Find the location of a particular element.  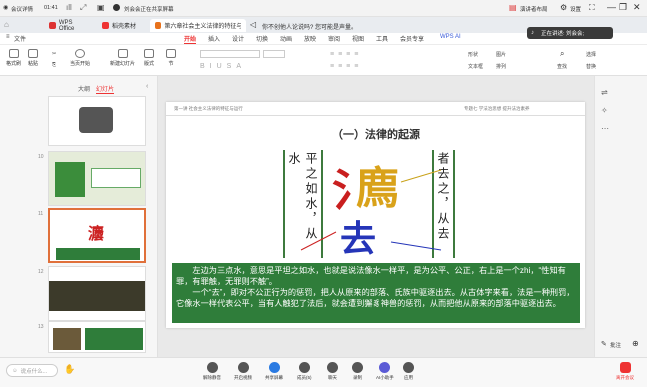

brush-icon is located at coordinates (13, 53).